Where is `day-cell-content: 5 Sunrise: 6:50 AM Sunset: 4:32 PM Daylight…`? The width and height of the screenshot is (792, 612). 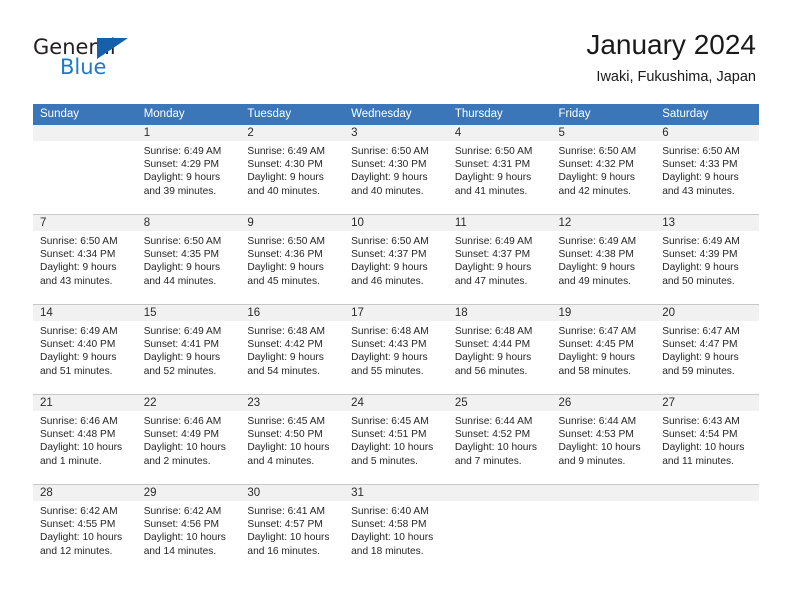
day-cell-content: 5 Sunrise: 6:50 AM Sunset: 4:32 PM Daylight… is located at coordinates (603, 169).